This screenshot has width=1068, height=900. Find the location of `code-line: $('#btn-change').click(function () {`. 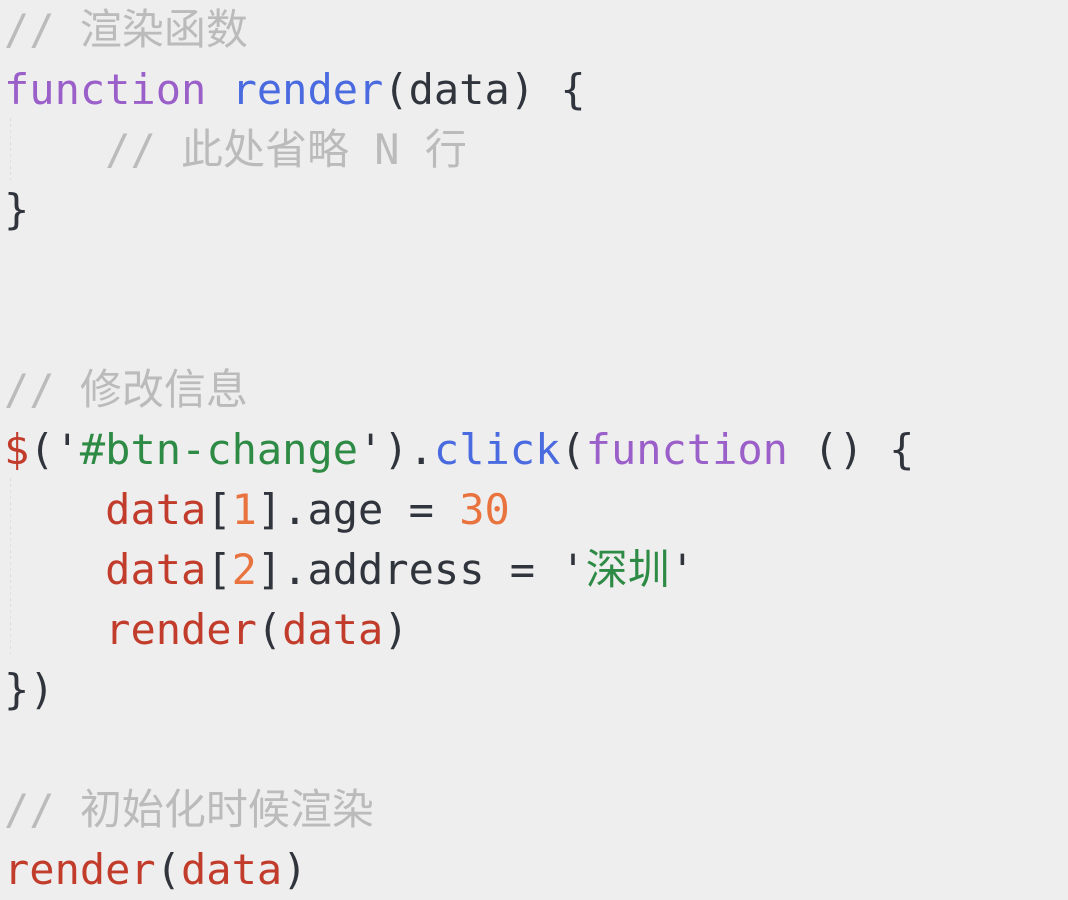

code-line: $('#btn-change').click(function () { is located at coordinates (534, 450).